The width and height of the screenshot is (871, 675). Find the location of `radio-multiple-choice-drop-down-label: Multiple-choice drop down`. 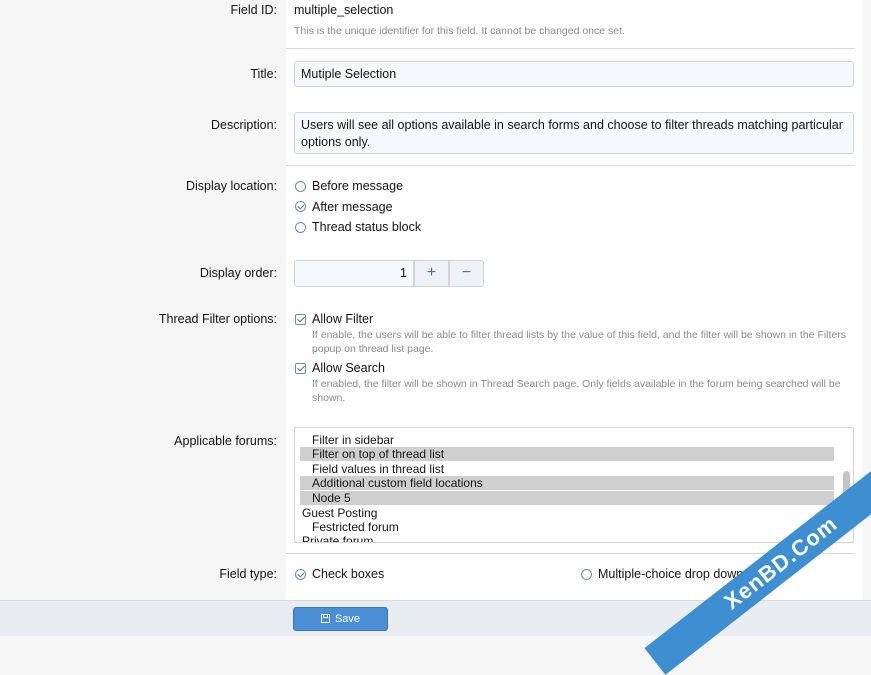

radio-multiple-choice-drop-down-label: Multiple-choice drop down is located at coordinates (670, 574).